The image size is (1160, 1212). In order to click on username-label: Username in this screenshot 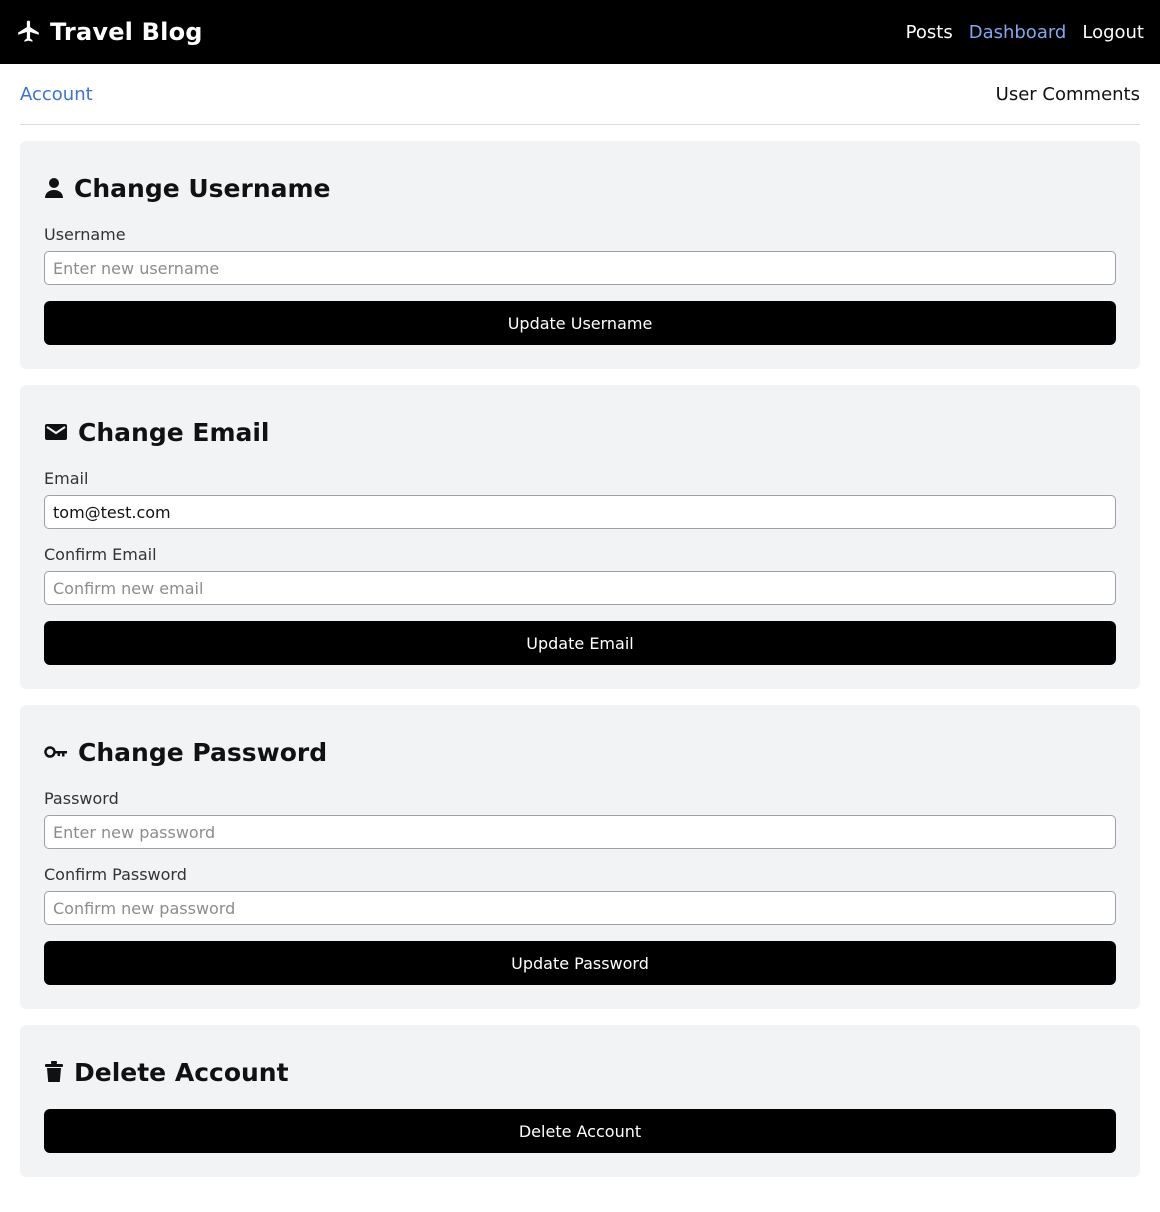, I will do `click(85, 234)`.